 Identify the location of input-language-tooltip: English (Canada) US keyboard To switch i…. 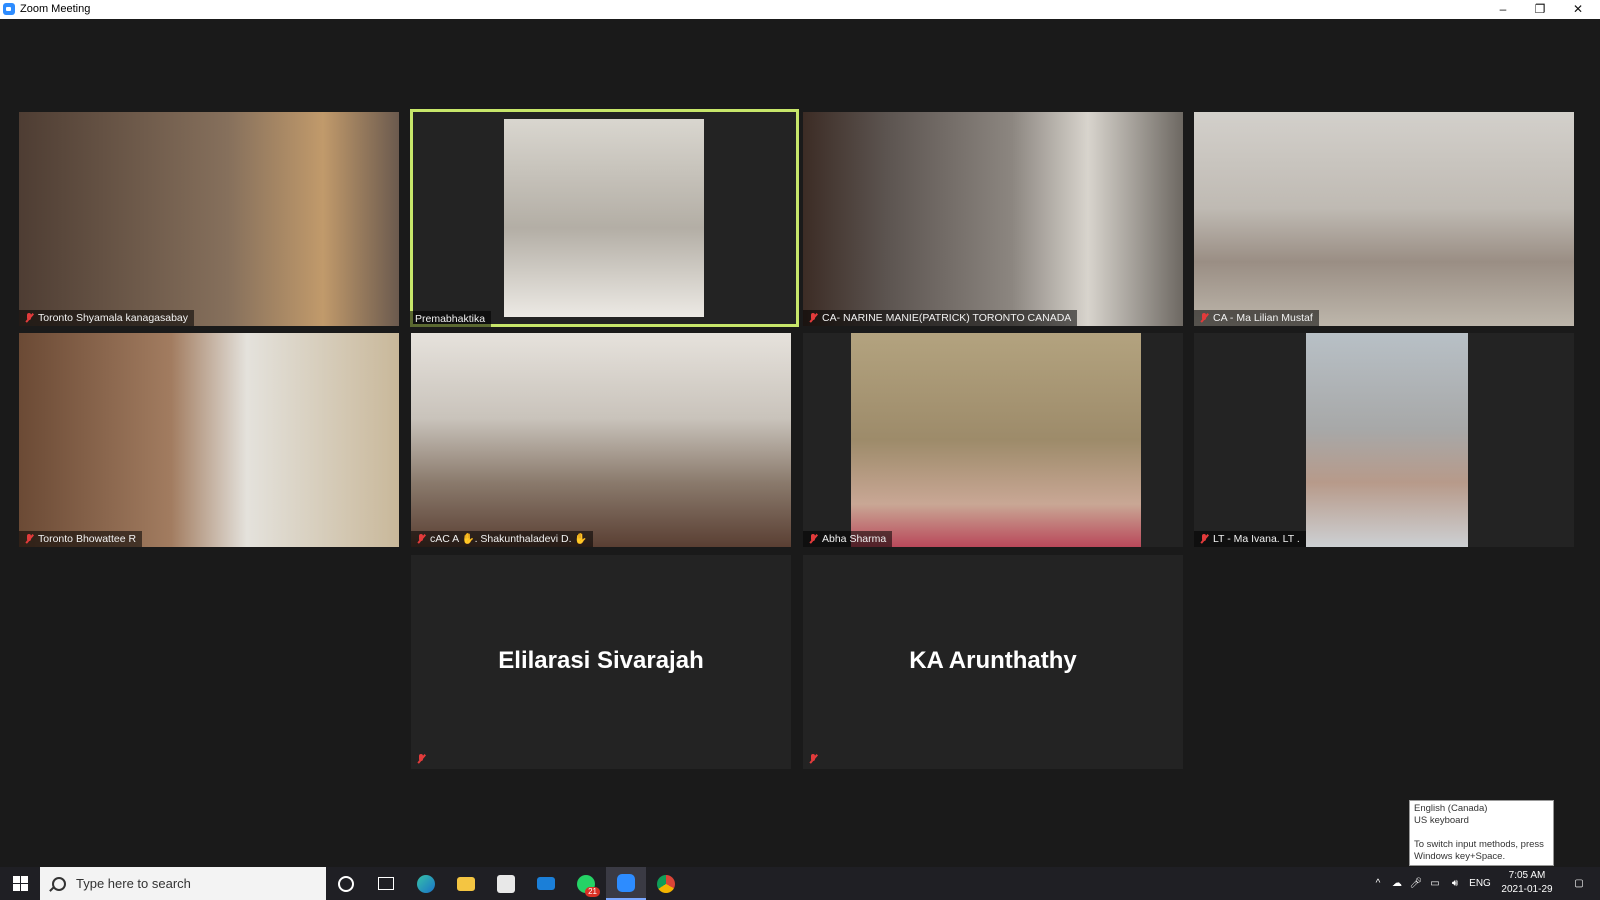
(1481, 833).